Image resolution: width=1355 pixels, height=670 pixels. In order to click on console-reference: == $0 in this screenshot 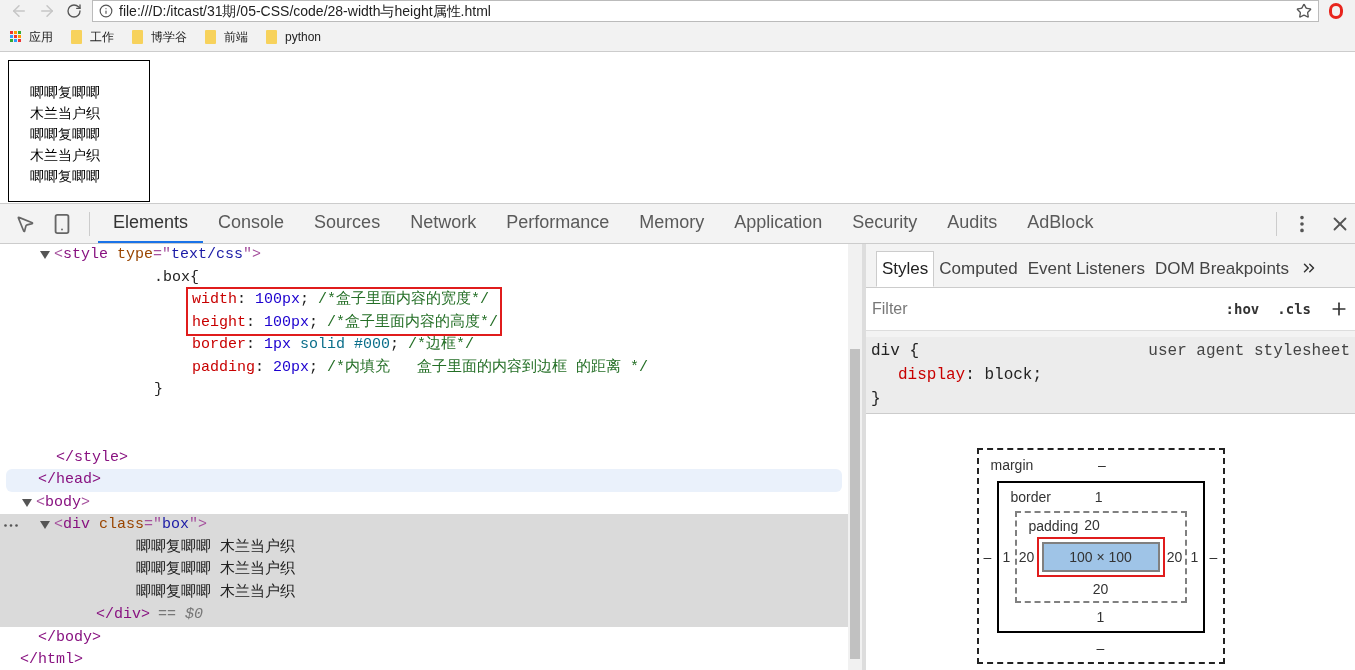, I will do `click(181, 615)`.